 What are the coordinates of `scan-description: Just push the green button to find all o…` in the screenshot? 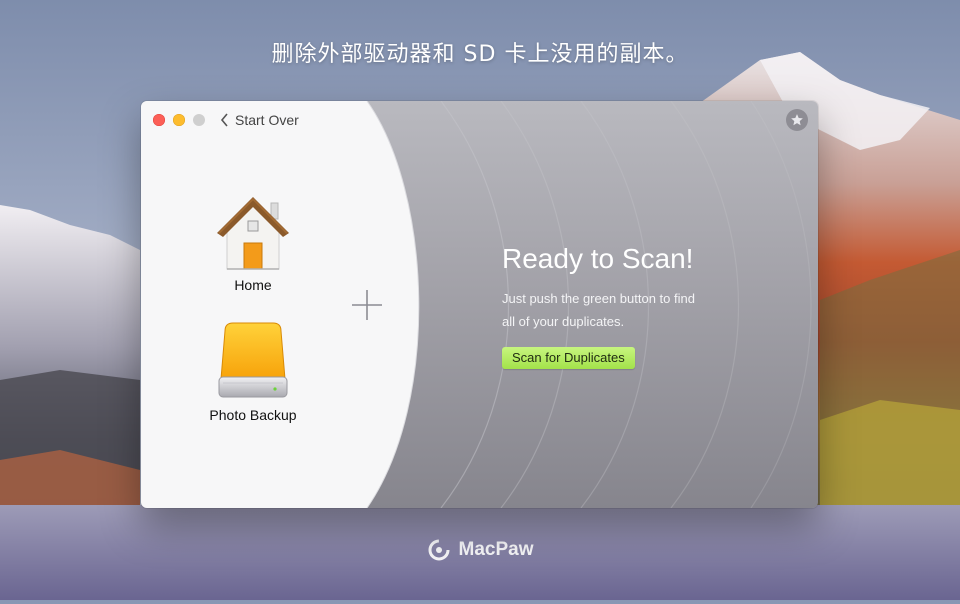 It's located at (622, 310).